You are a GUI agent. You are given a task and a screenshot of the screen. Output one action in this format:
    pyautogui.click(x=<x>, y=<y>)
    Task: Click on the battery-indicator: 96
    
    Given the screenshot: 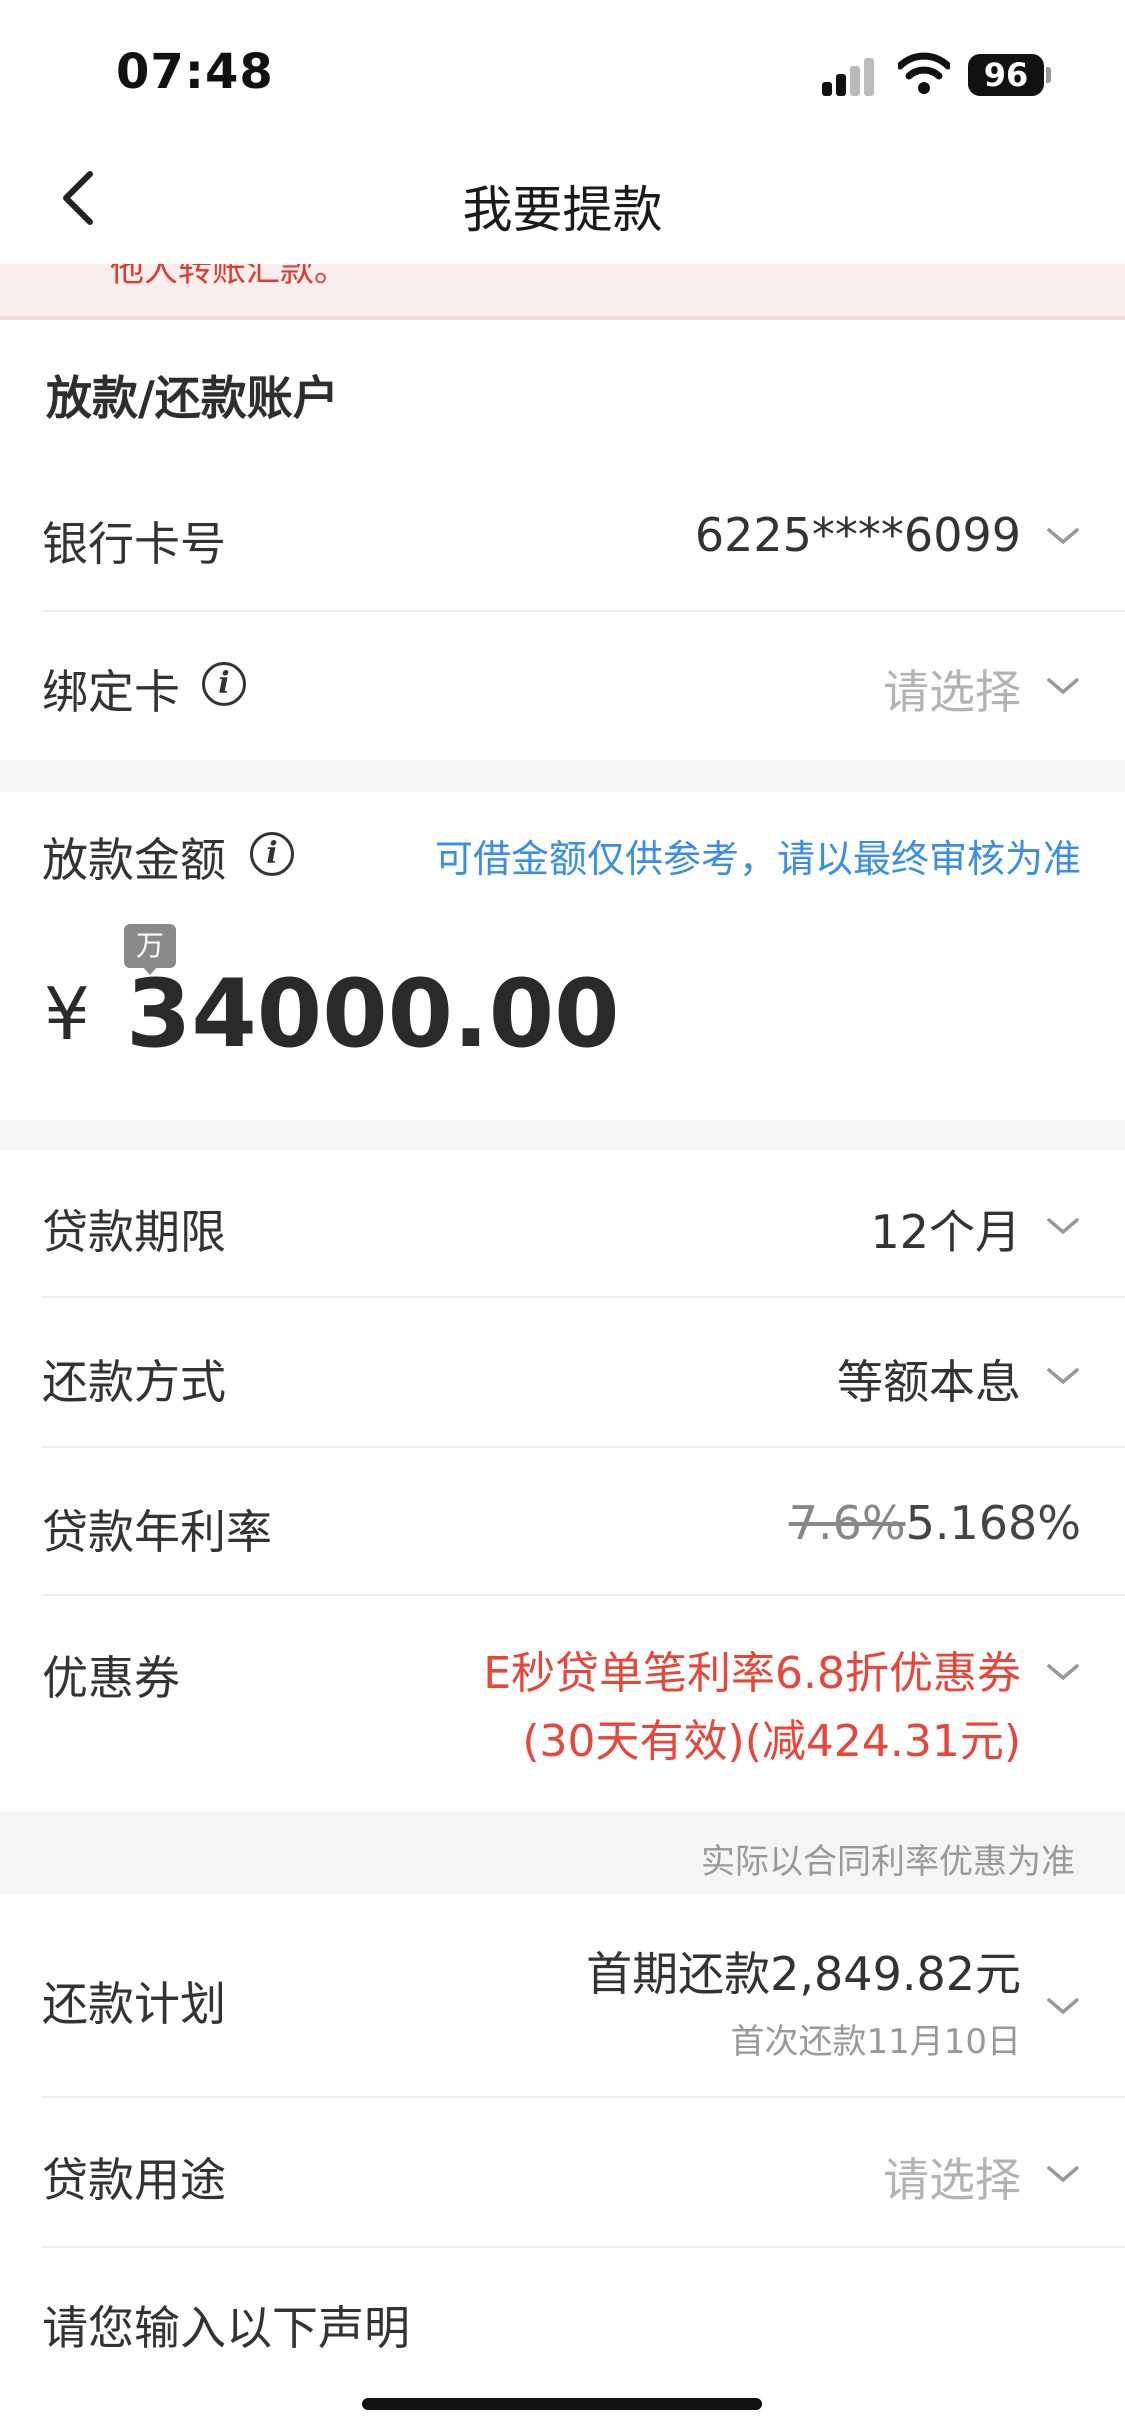 What is the action you would take?
    pyautogui.click(x=1006, y=75)
    